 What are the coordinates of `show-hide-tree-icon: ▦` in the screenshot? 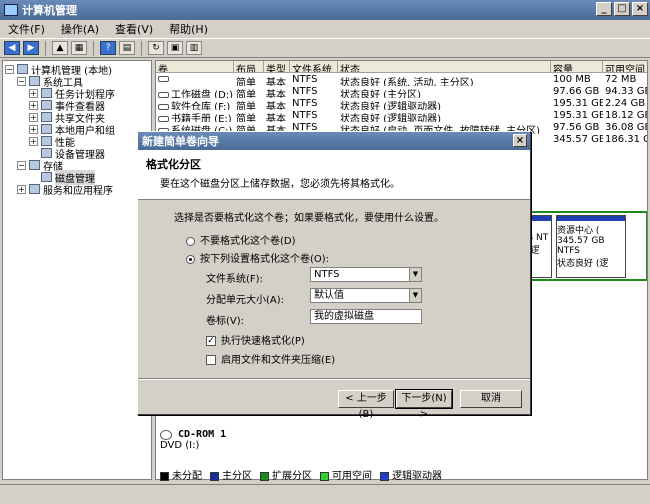 It's located at (79, 48).